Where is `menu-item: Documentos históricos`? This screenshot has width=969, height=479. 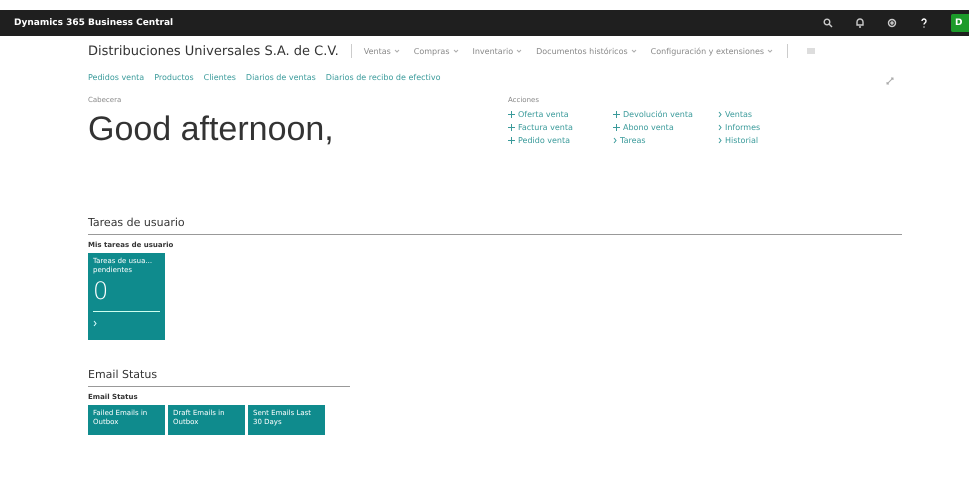 menu-item: Documentos históricos is located at coordinates (586, 51).